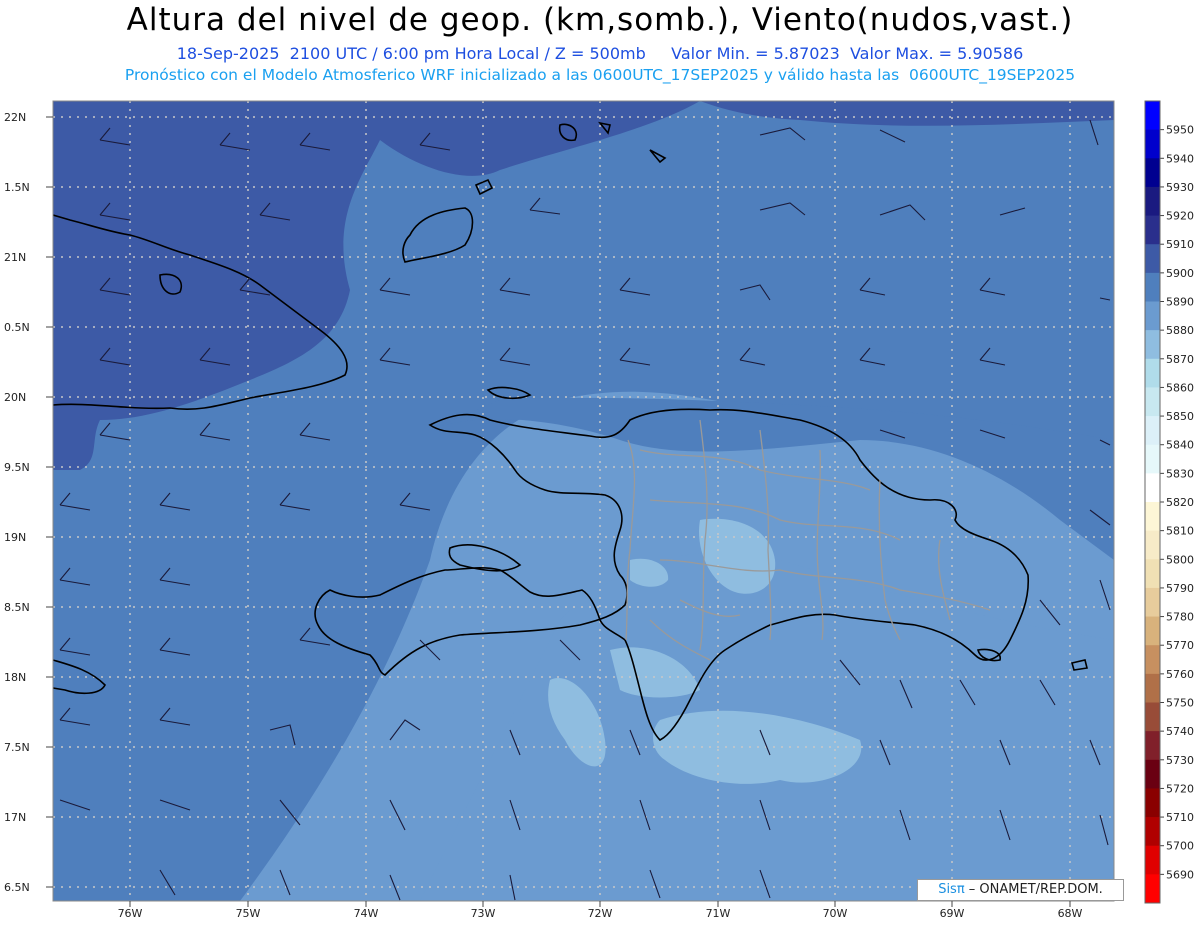 The width and height of the screenshot is (1200, 927). I want to click on colorbar-label: 5800, so click(1180, 559).